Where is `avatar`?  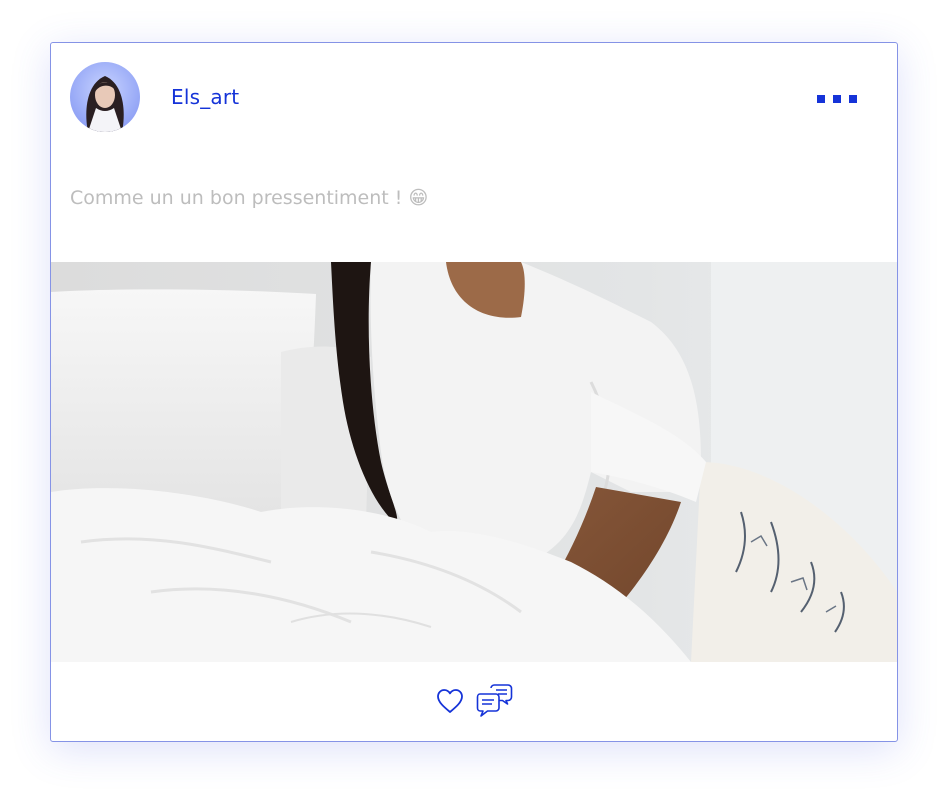
avatar is located at coordinates (105, 97).